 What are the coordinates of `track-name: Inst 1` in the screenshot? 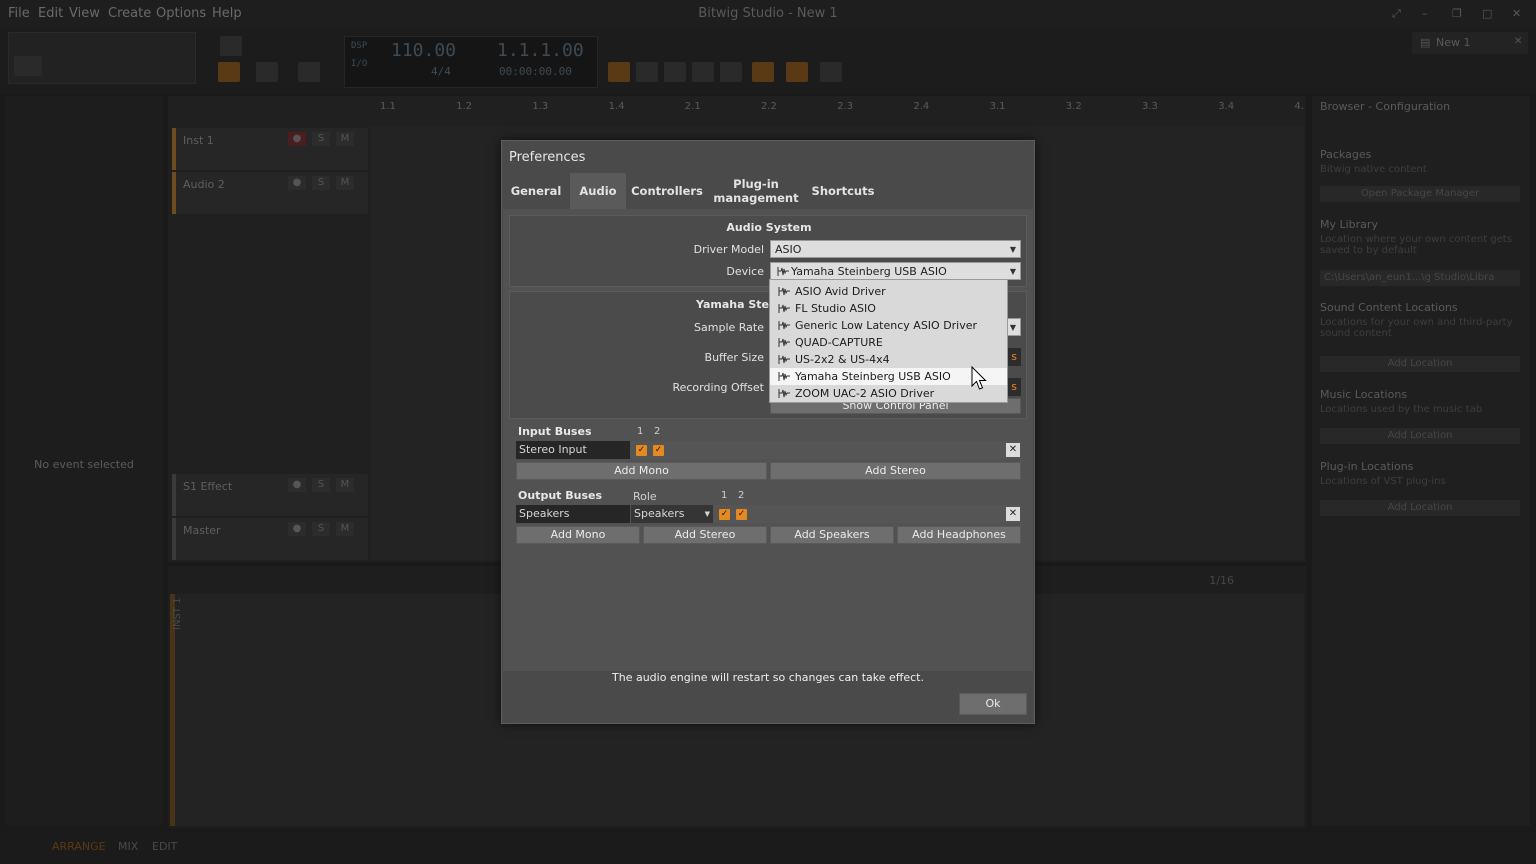 It's located at (198, 140).